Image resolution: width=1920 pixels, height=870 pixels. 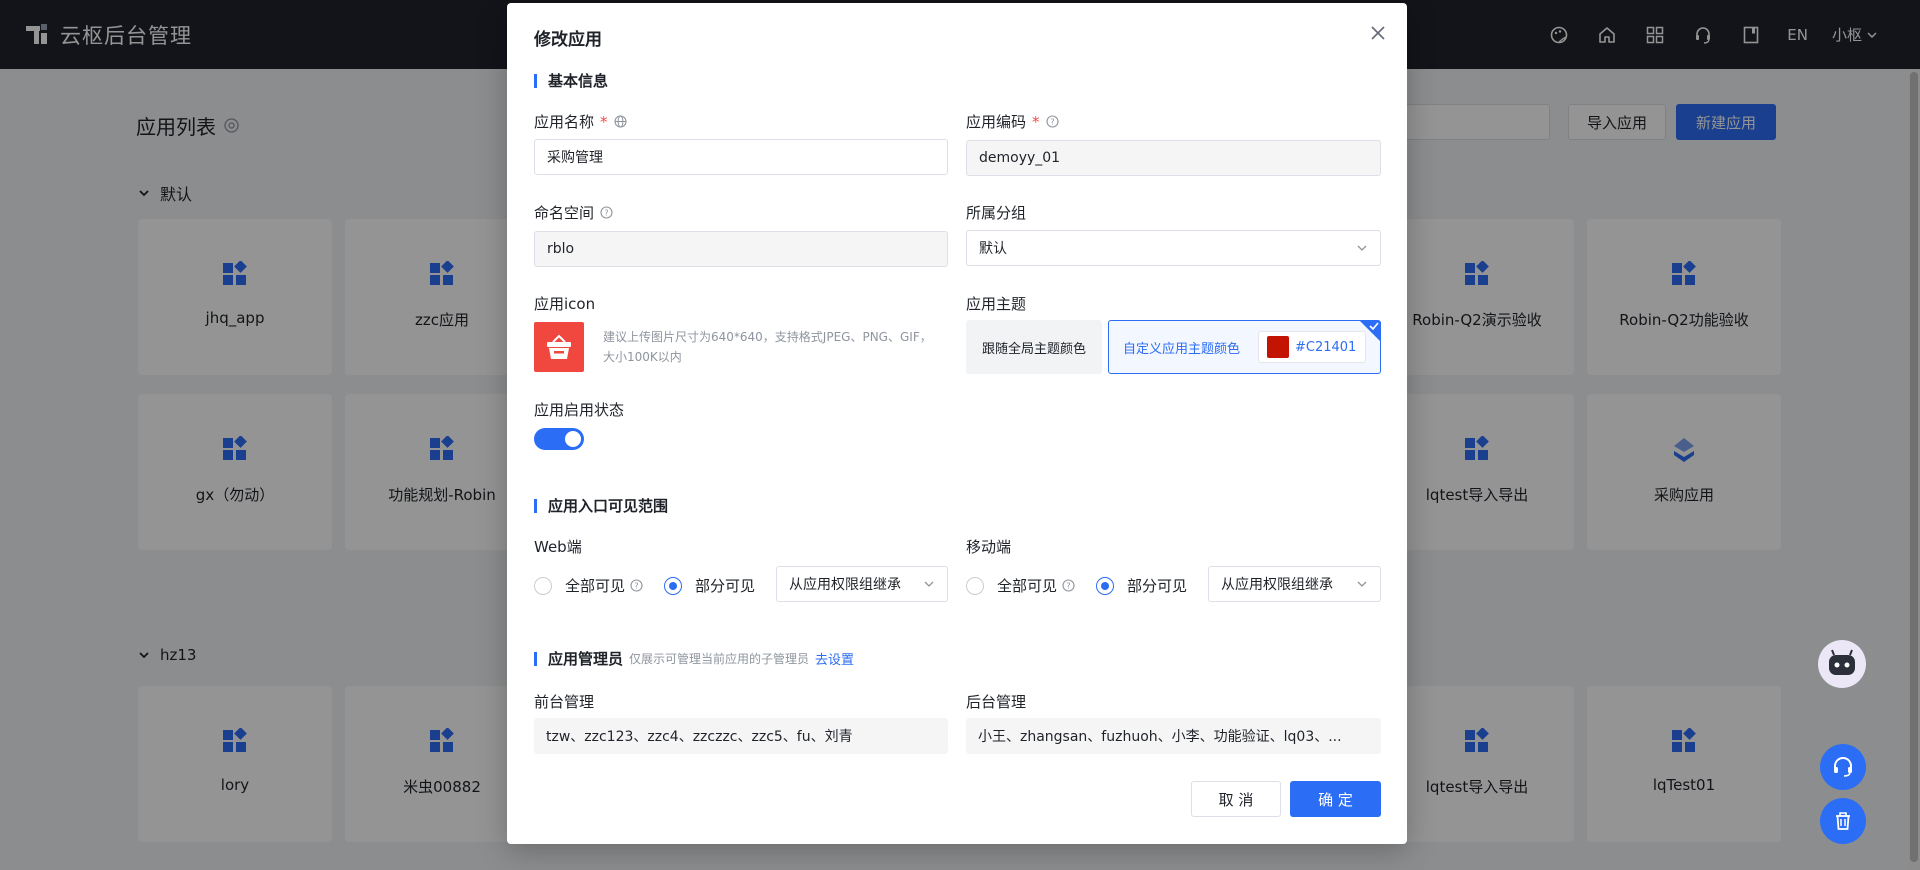 What do you see at coordinates (741, 249) in the screenshot?
I see `namespace-input: rblo` at bounding box center [741, 249].